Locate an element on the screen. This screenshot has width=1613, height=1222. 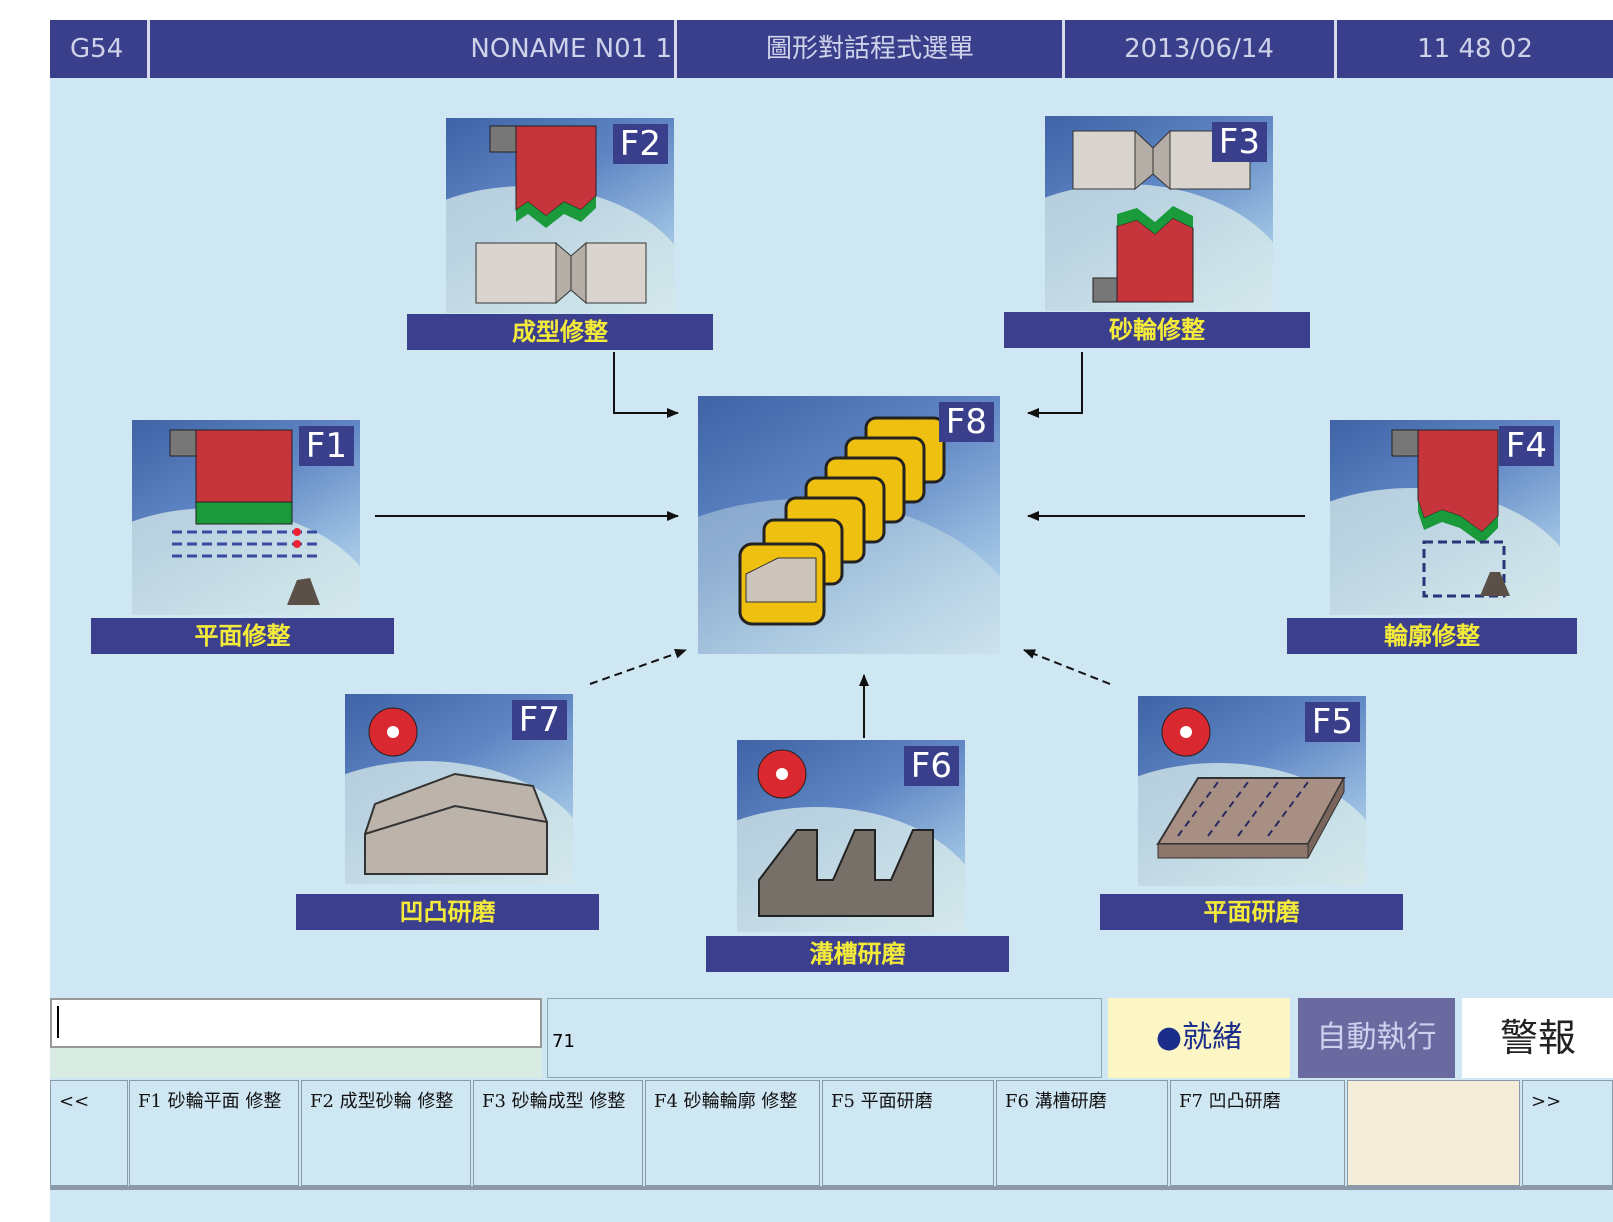
arrow-f7-to-f8 is located at coordinates (638, 666).